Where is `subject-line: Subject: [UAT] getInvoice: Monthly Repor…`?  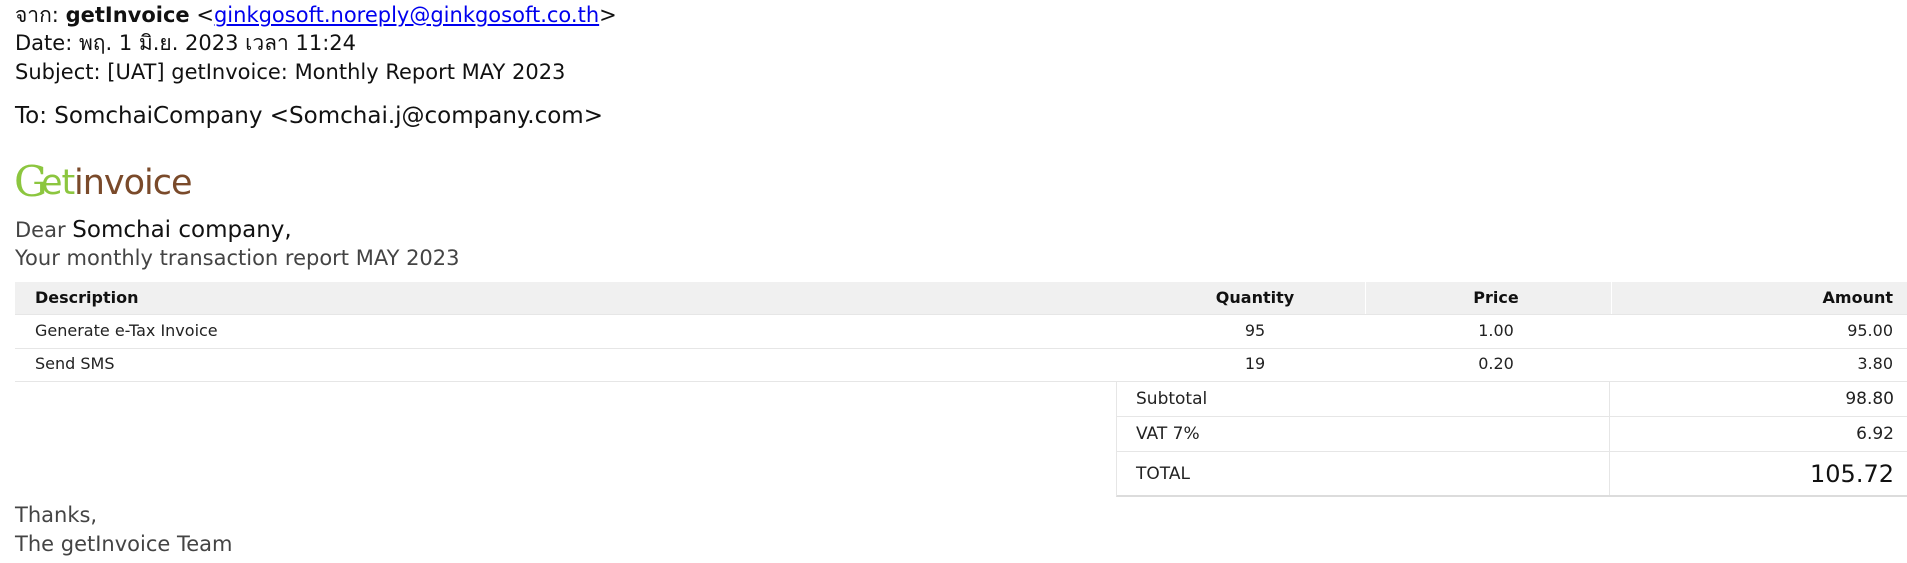
subject-line: Subject: [UAT] getInvoice: Monthly Repor… is located at coordinates (290, 72).